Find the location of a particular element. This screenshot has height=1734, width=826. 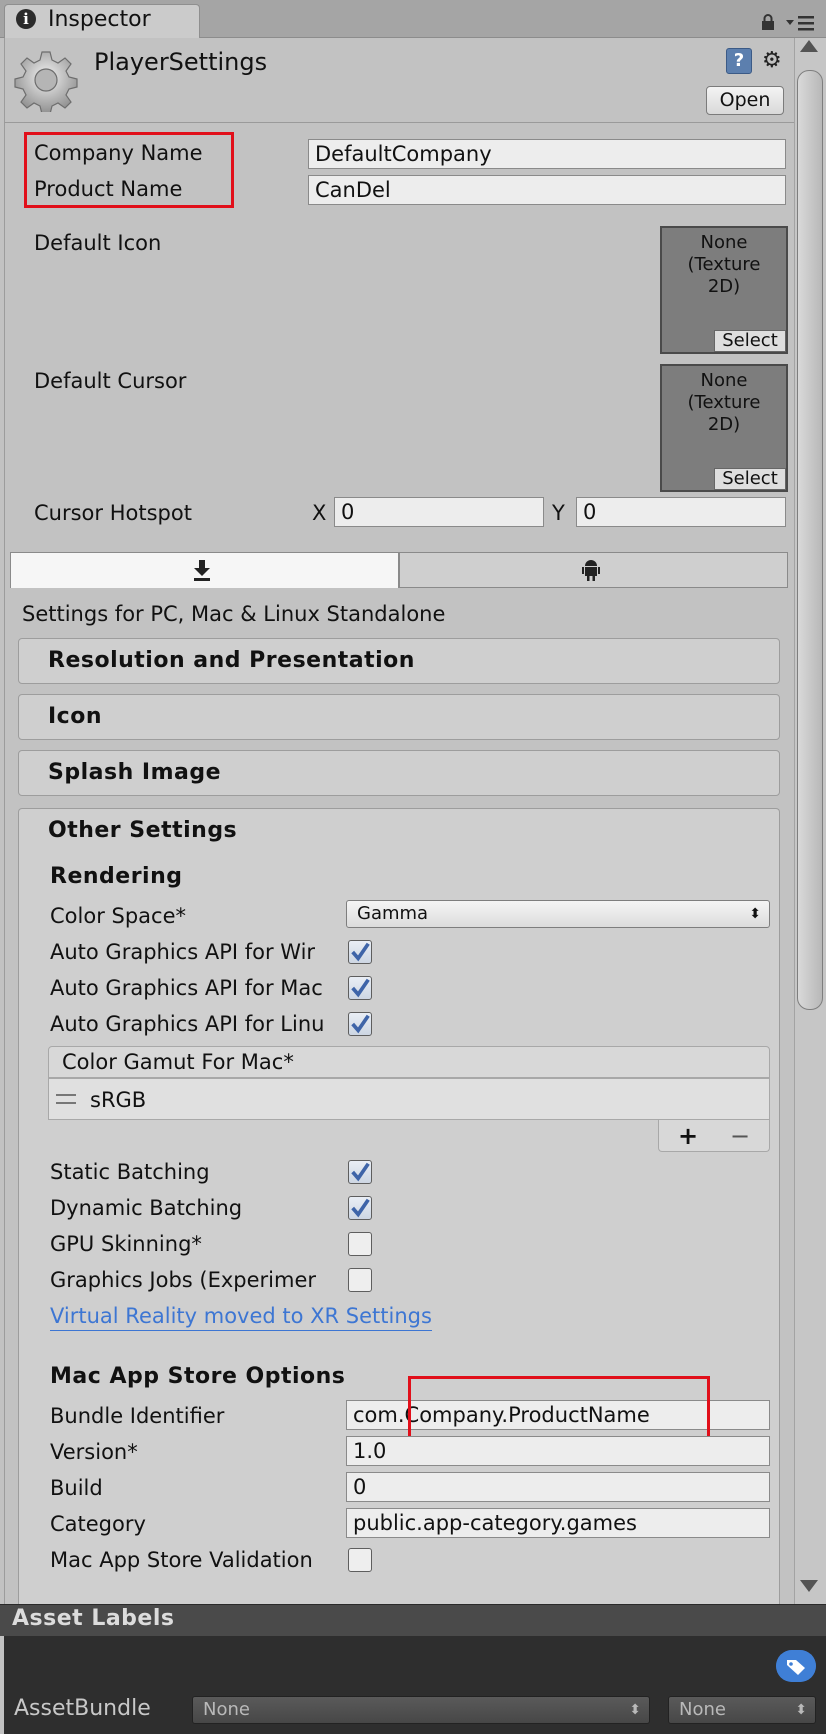

section-icon is located at coordinates (399, 717).